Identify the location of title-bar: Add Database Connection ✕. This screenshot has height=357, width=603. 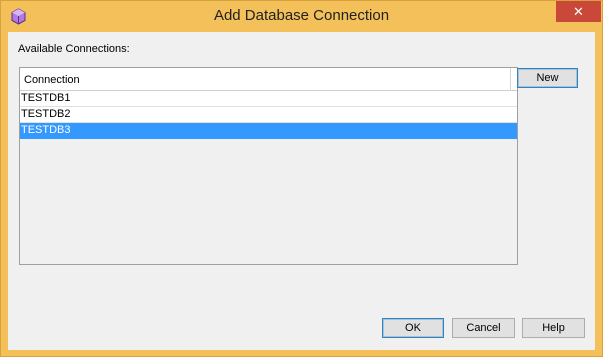
(301, 16).